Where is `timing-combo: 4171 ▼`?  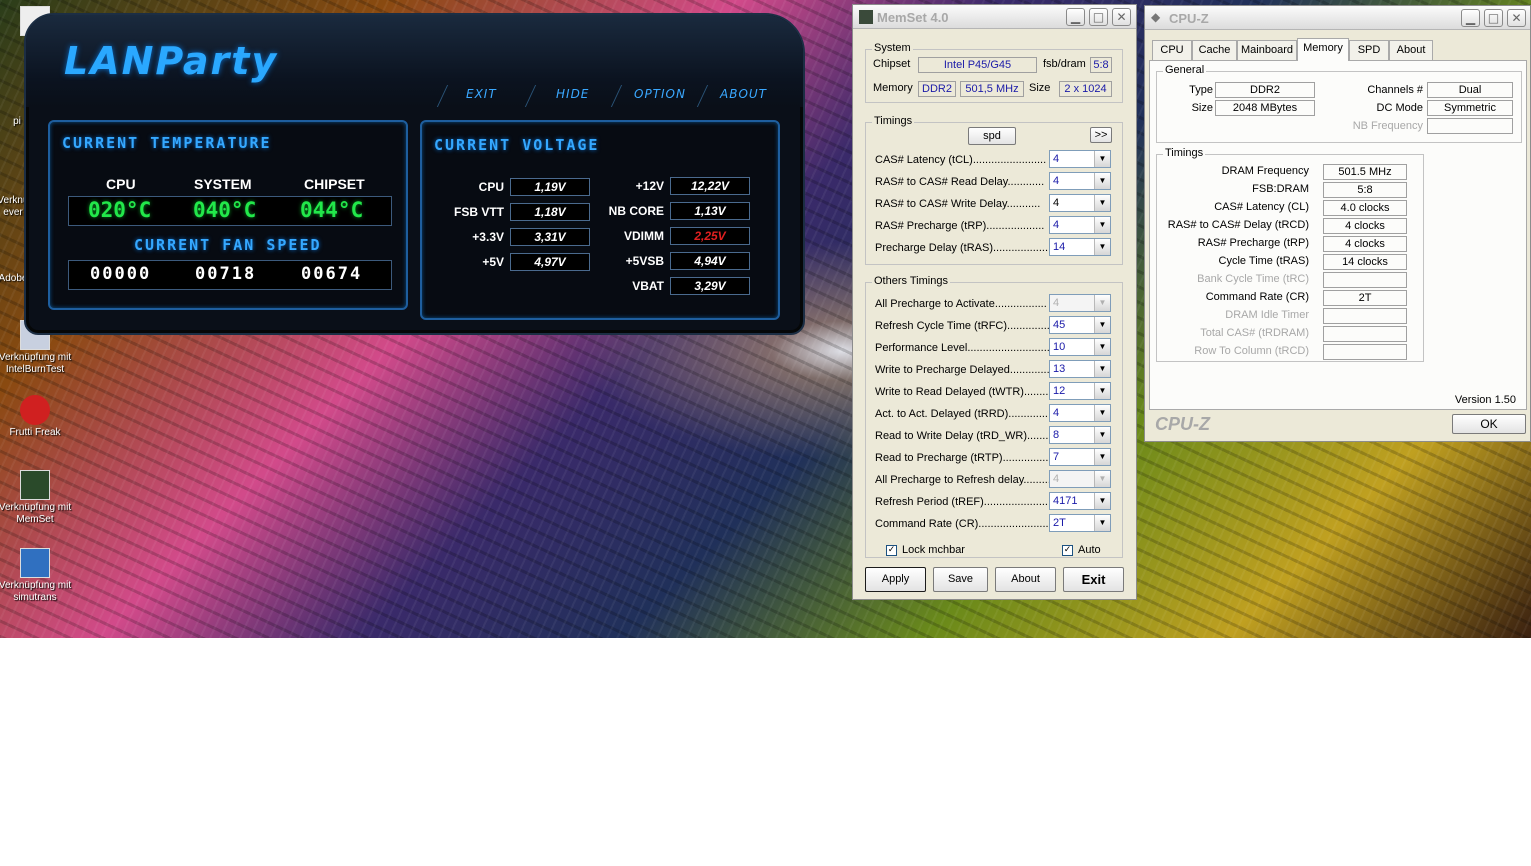 timing-combo: 4171 ▼ is located at coordinates (1080, 501).